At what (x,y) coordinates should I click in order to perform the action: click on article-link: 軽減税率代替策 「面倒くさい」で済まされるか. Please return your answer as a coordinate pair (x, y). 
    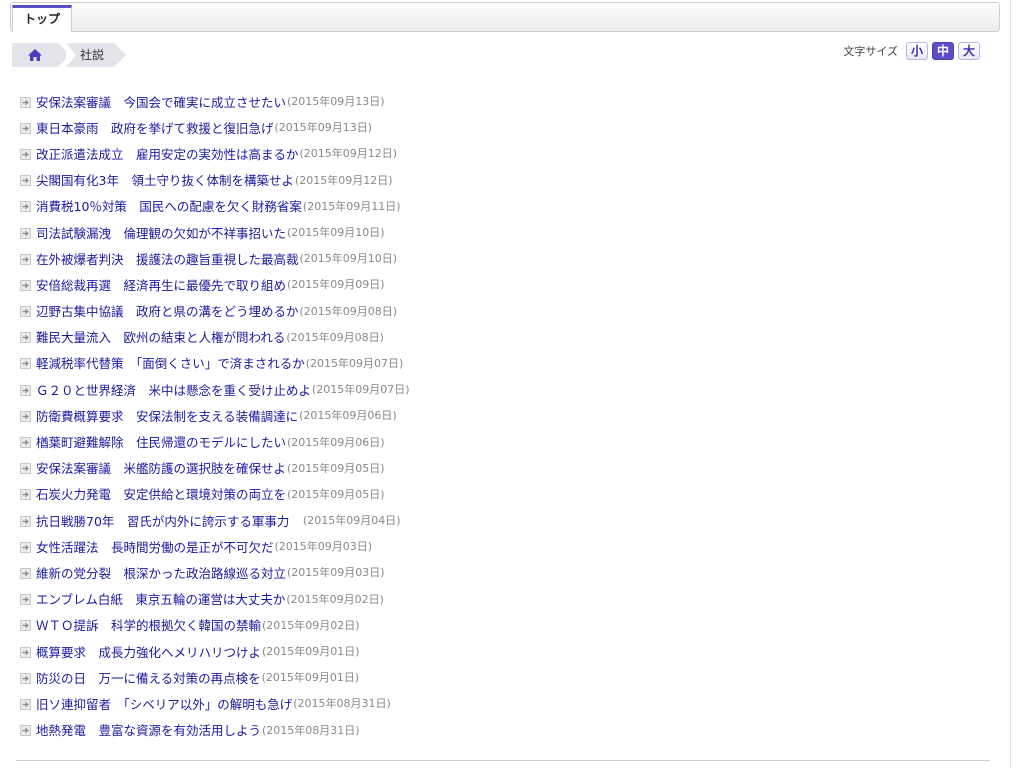
    Looking at the image, I should click on (170, 362).